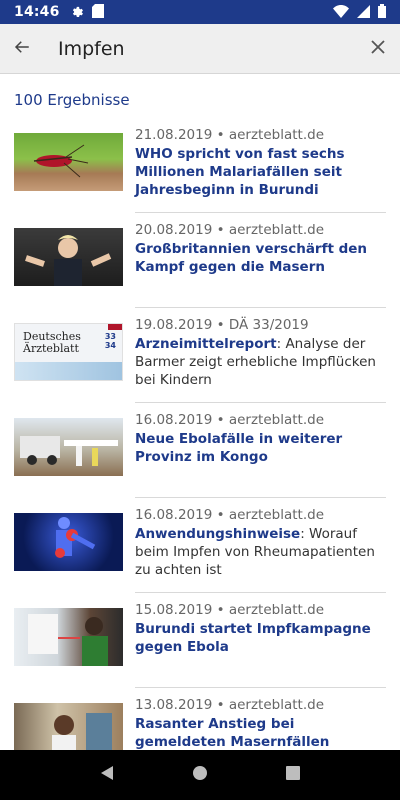 The width and height of the screenshot is (400, 800). I want to click on square-recents-icon, so click(293, 775).